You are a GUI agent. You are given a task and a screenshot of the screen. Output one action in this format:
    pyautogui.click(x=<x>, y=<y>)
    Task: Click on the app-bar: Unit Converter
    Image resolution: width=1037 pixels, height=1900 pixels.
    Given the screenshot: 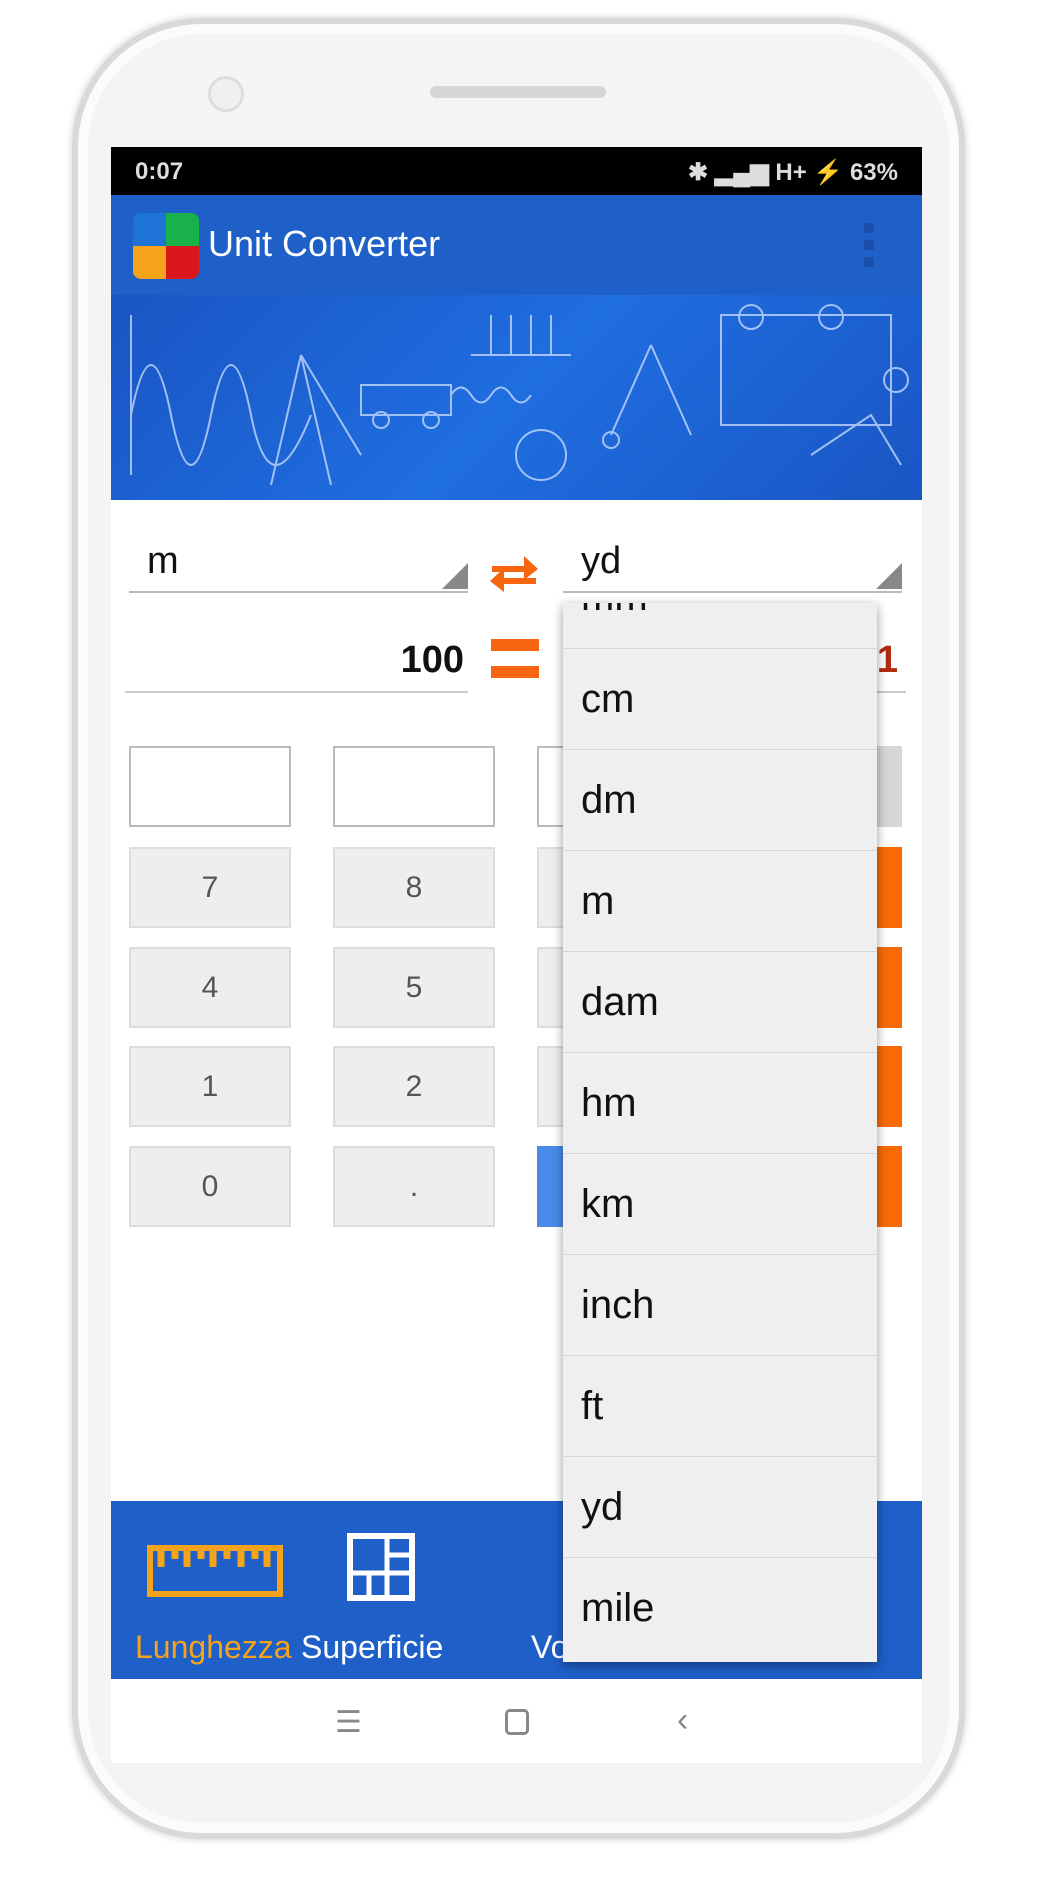 What is the action you would take?
    pyautogui.click(x=516, y=245)
    